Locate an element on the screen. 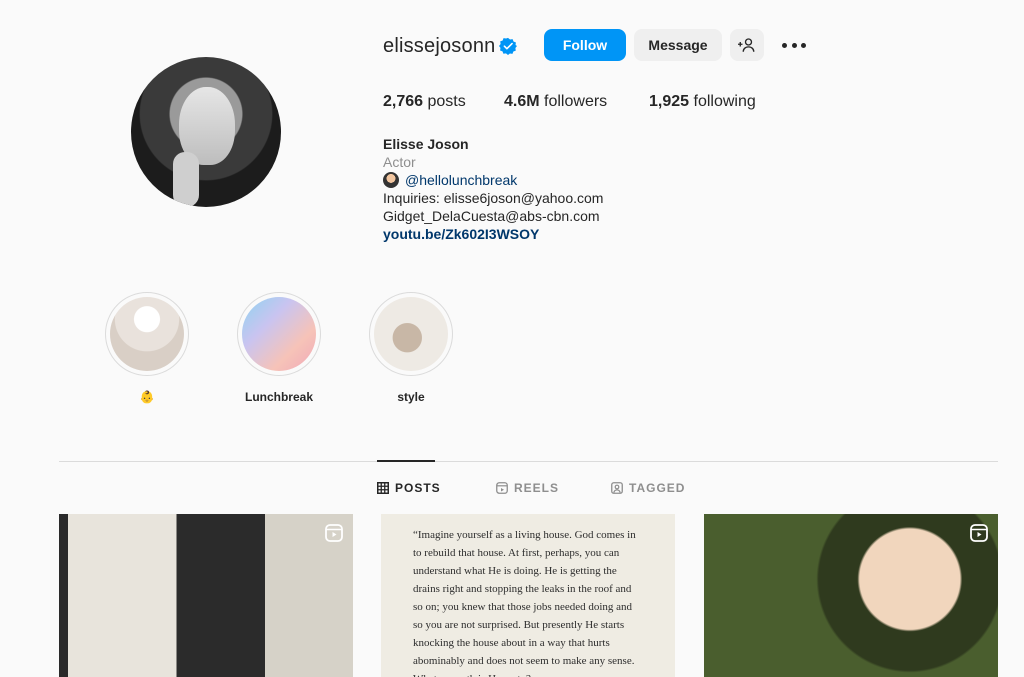 This screenshot has height=677, width=1024. highlight-label: style is located at coordinates (411, 397).